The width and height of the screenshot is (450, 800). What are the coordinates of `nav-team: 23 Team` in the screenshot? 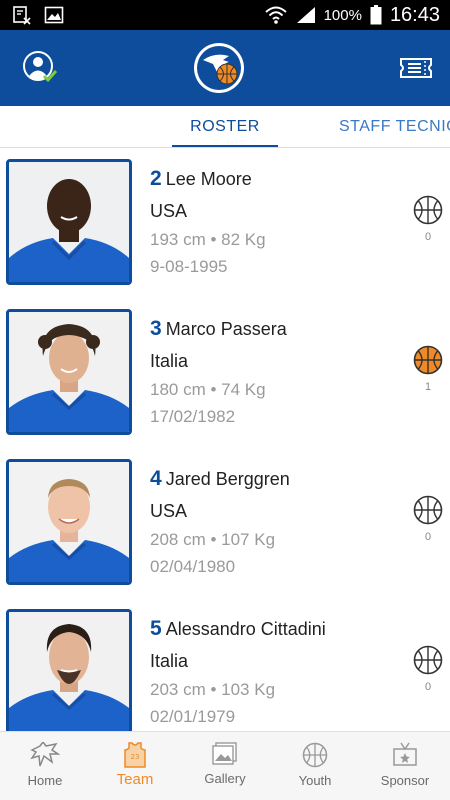 It's located at (135, 766).